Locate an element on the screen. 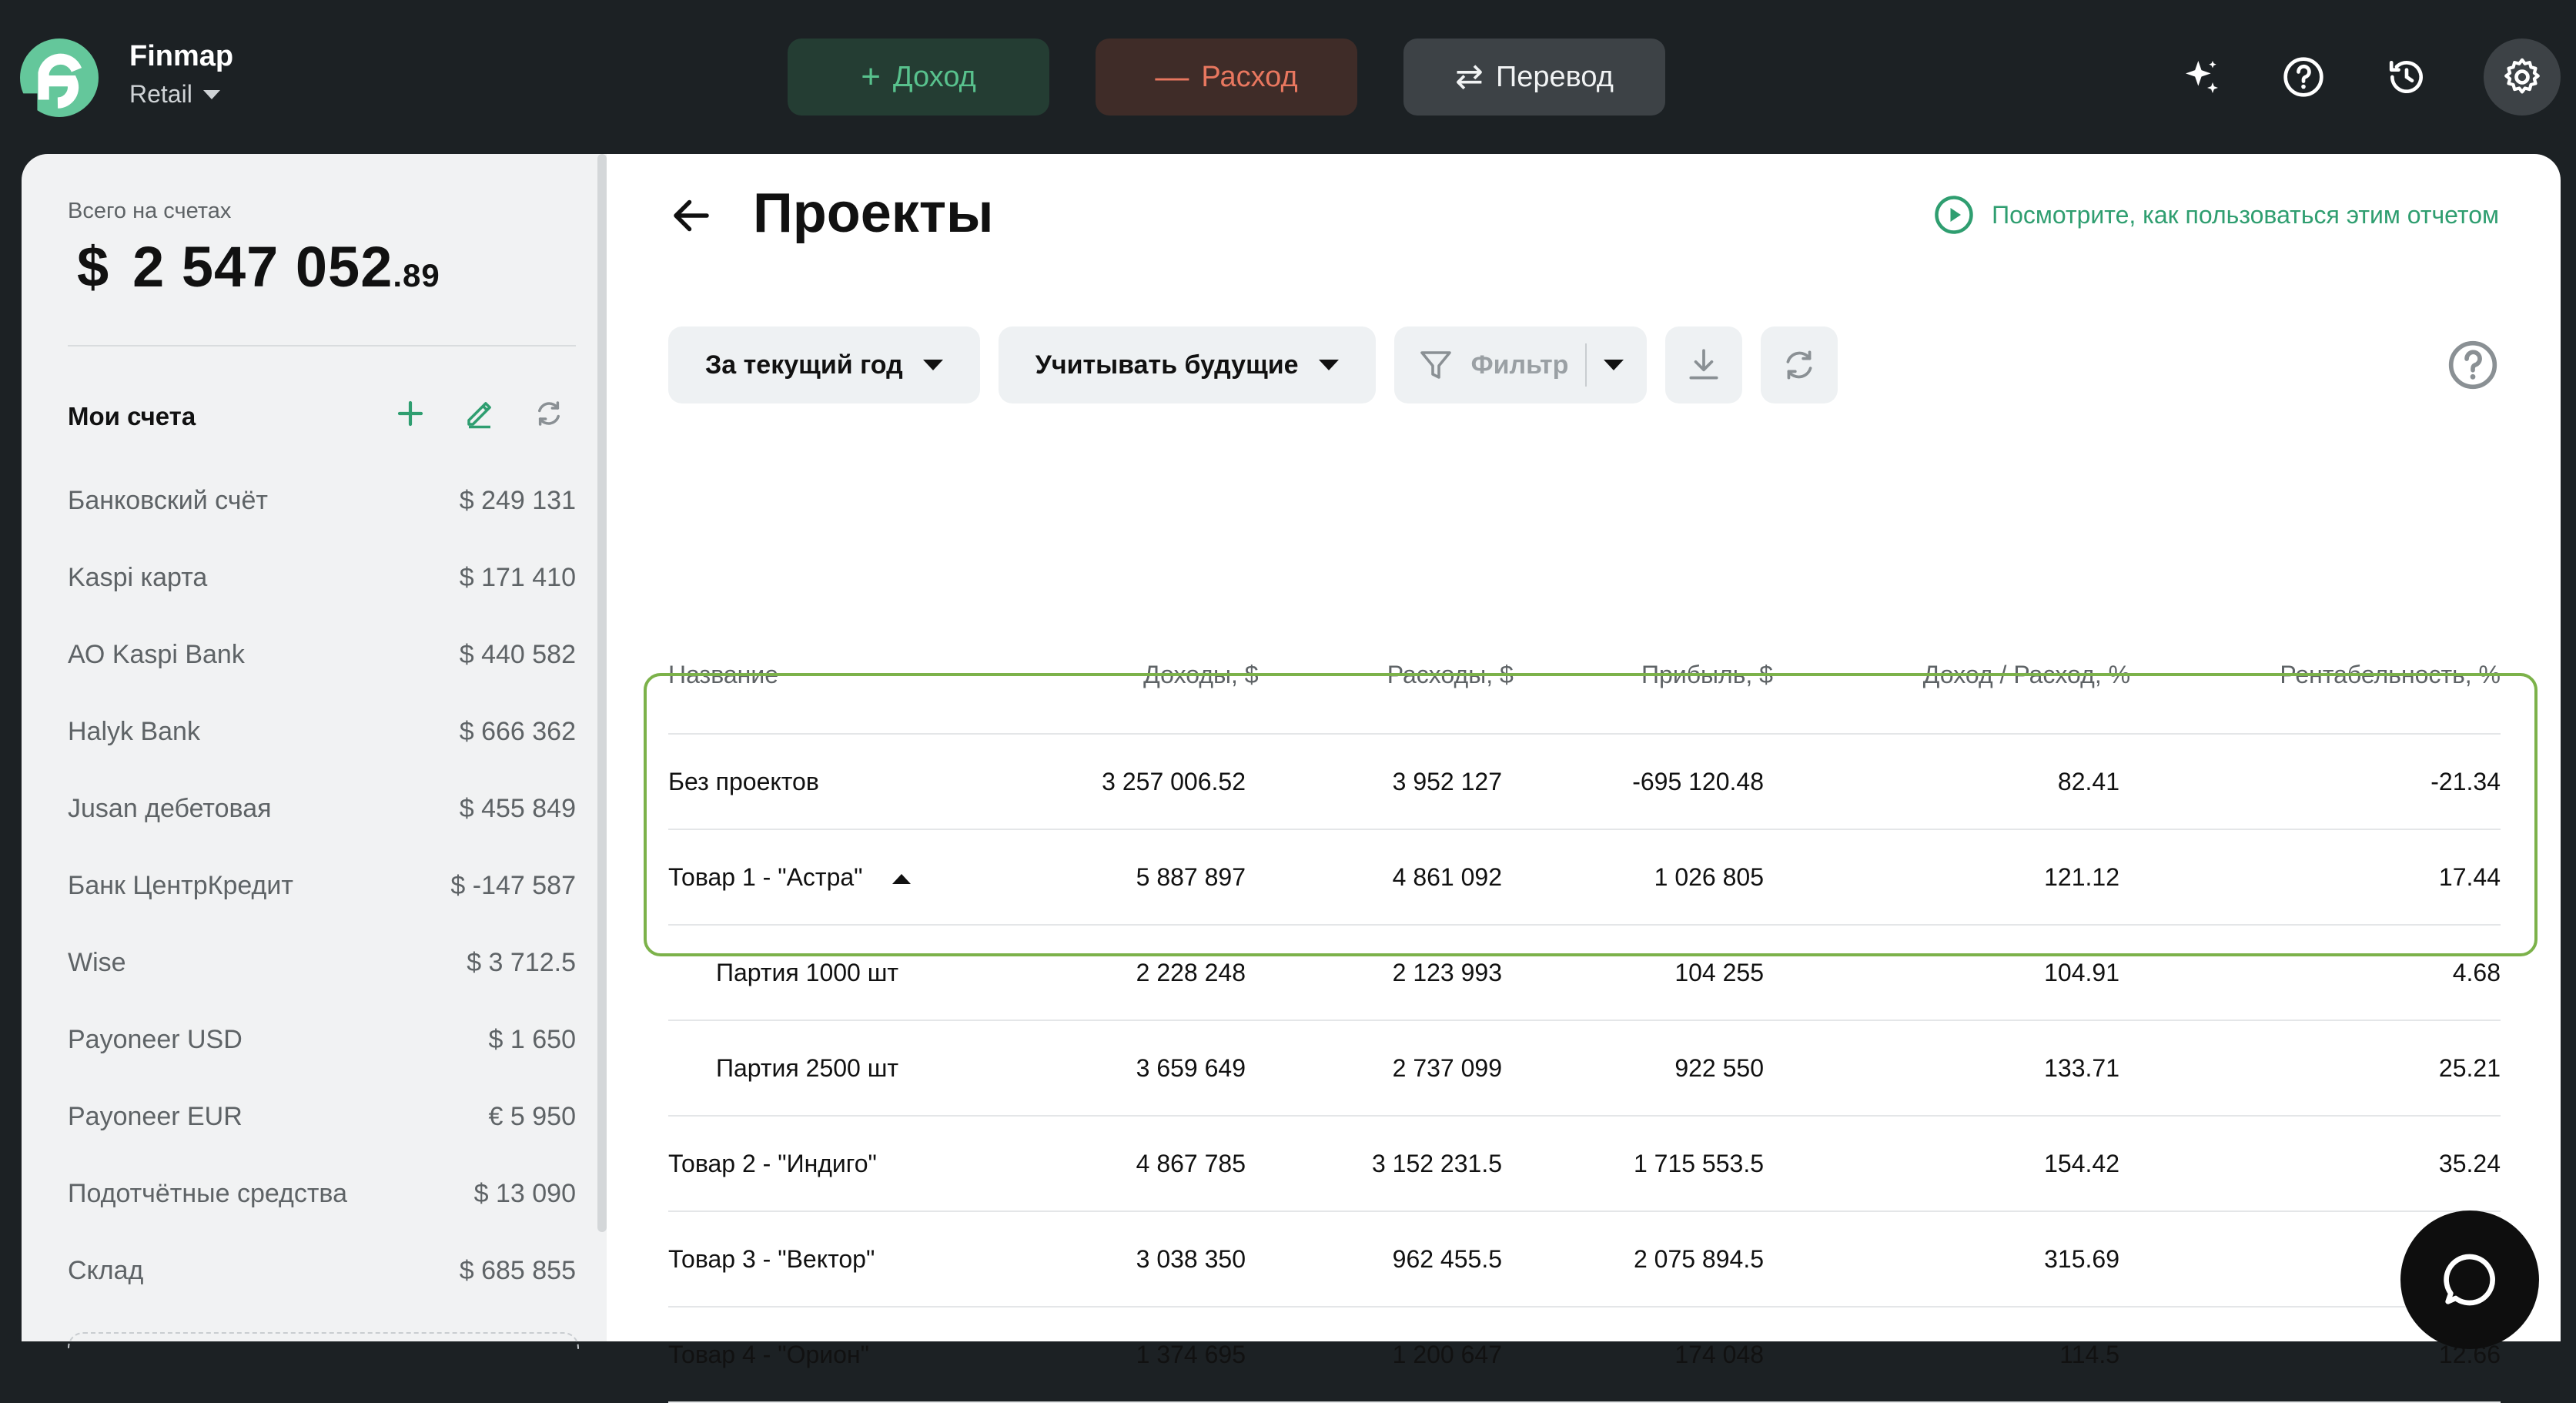 This screenshot has width=2576, height=1403. accounts-title: Мои счета is located at coordinates (132, 416).